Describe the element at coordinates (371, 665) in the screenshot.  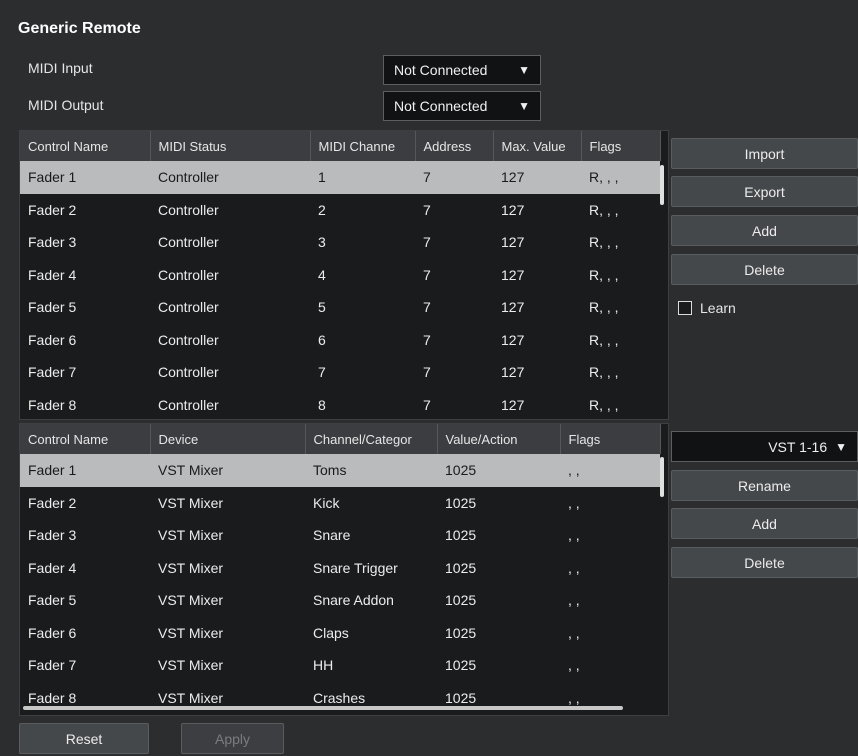
I see `table-cell: HH` at that location.